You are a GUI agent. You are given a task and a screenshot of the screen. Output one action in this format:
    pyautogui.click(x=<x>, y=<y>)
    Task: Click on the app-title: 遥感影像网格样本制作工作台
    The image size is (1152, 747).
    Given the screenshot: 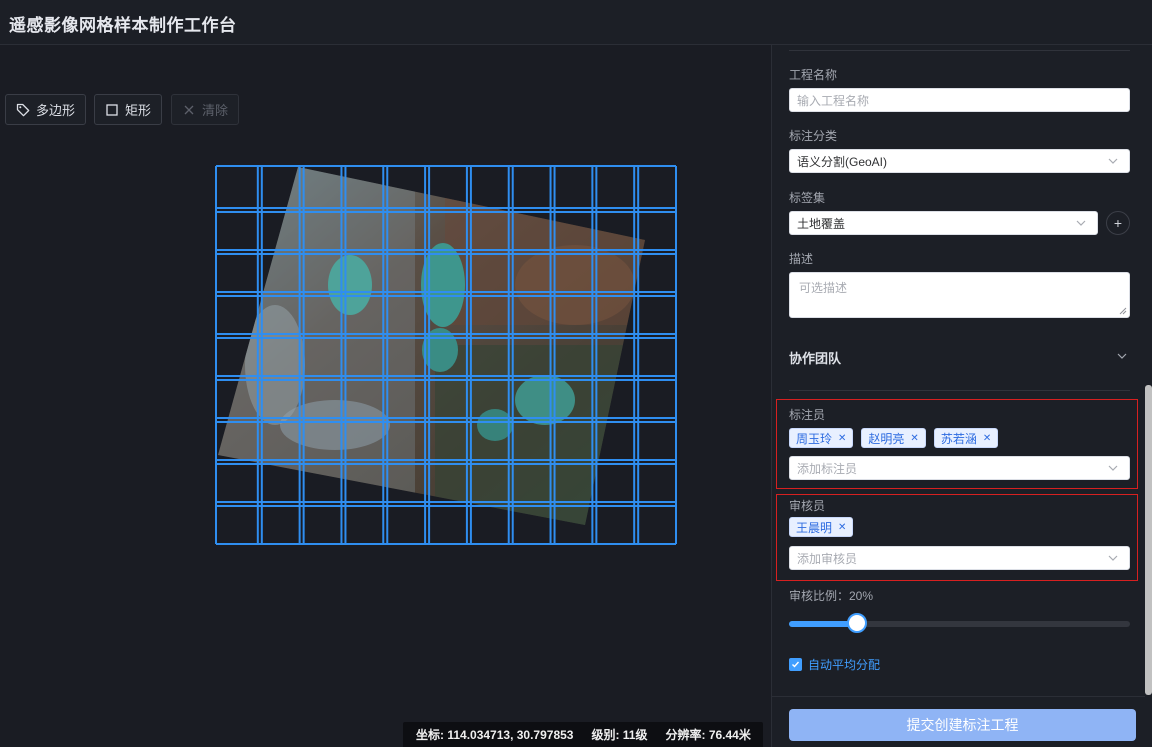 What is the action you would take?
    pyautogui.click(x=123, y=25)
    